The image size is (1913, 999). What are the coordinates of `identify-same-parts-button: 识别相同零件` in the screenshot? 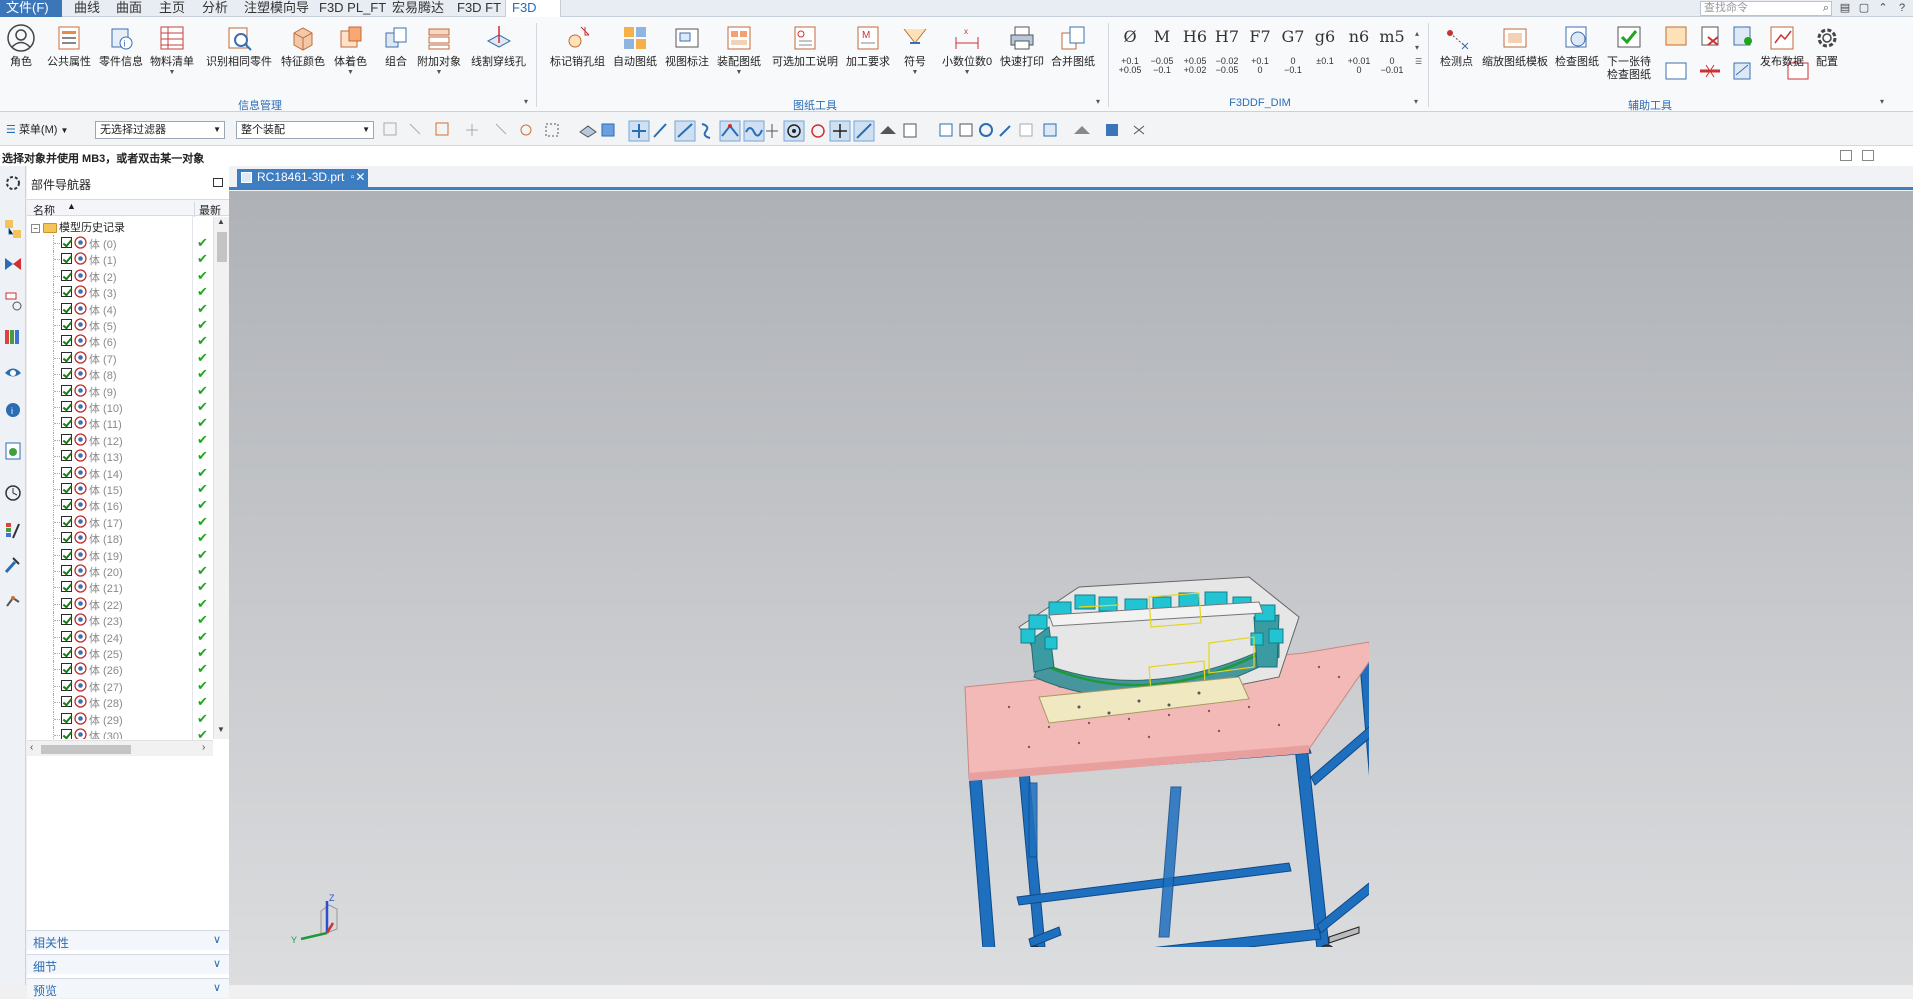 It's located at (239, 46).